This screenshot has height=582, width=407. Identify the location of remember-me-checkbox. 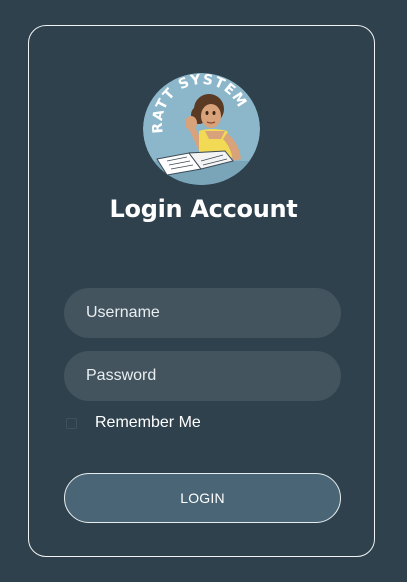
(71, 423).